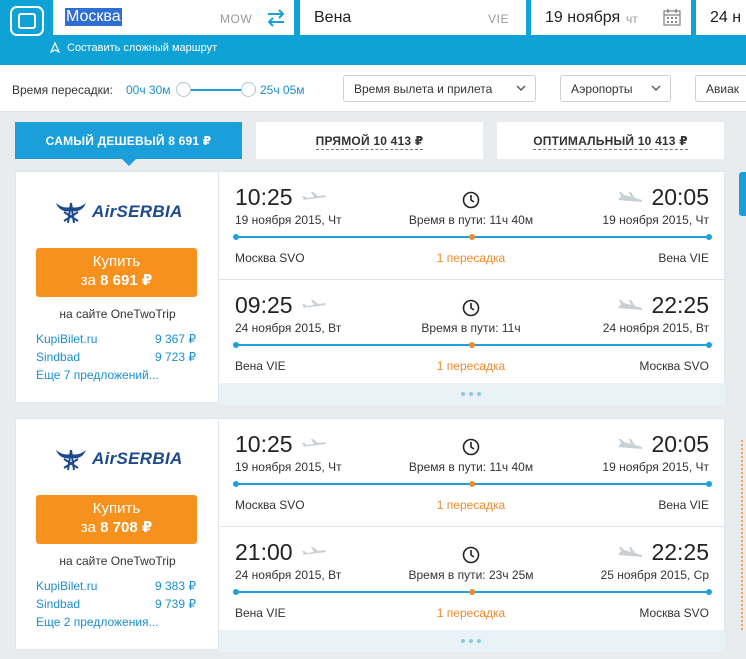  What do you see at coordinates (680, 552) in the screenshot?
I see `arrival-time: 22:25` at bounding box center [680, 552].